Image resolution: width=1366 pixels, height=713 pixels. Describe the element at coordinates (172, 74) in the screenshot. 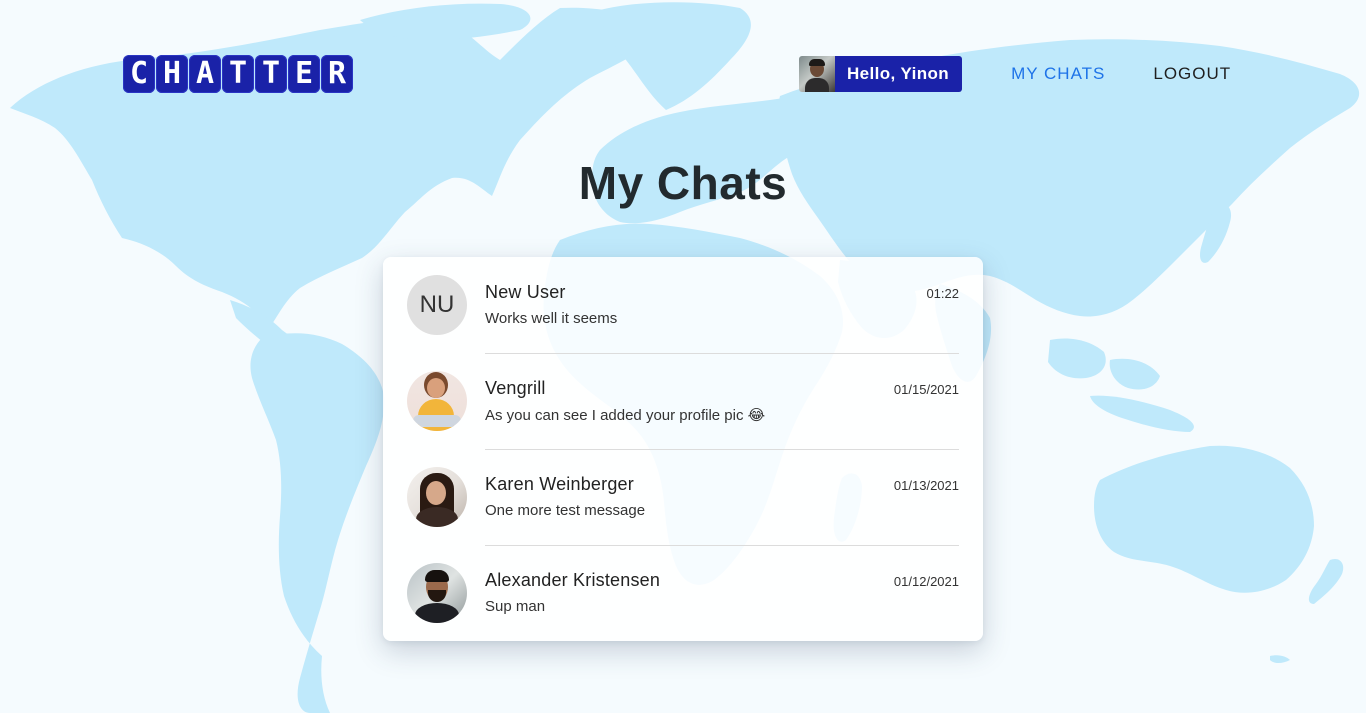

I see `logo-letter: H` at that location.